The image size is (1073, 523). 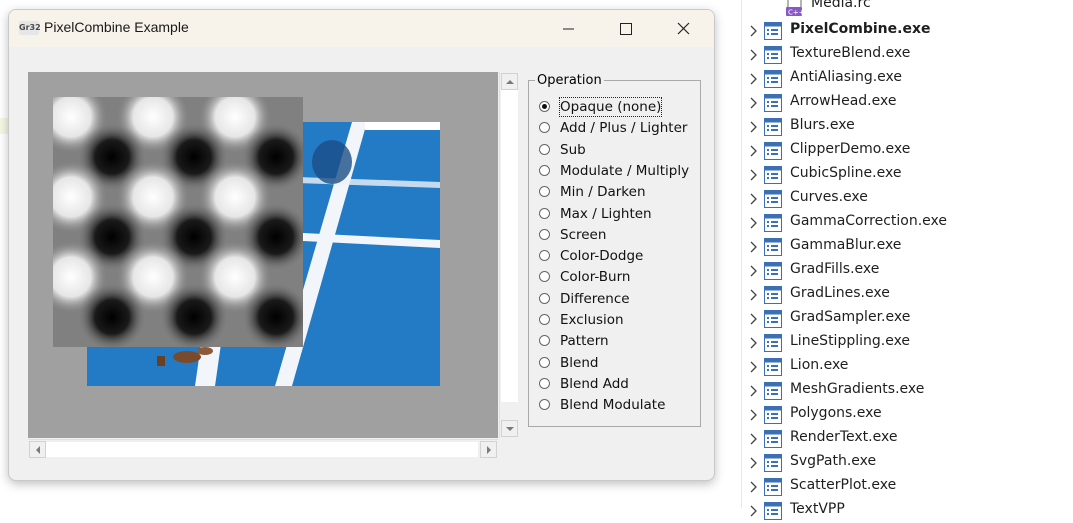 I want to click on radio-option: Max / Lighten, so click(x=619, y=215).